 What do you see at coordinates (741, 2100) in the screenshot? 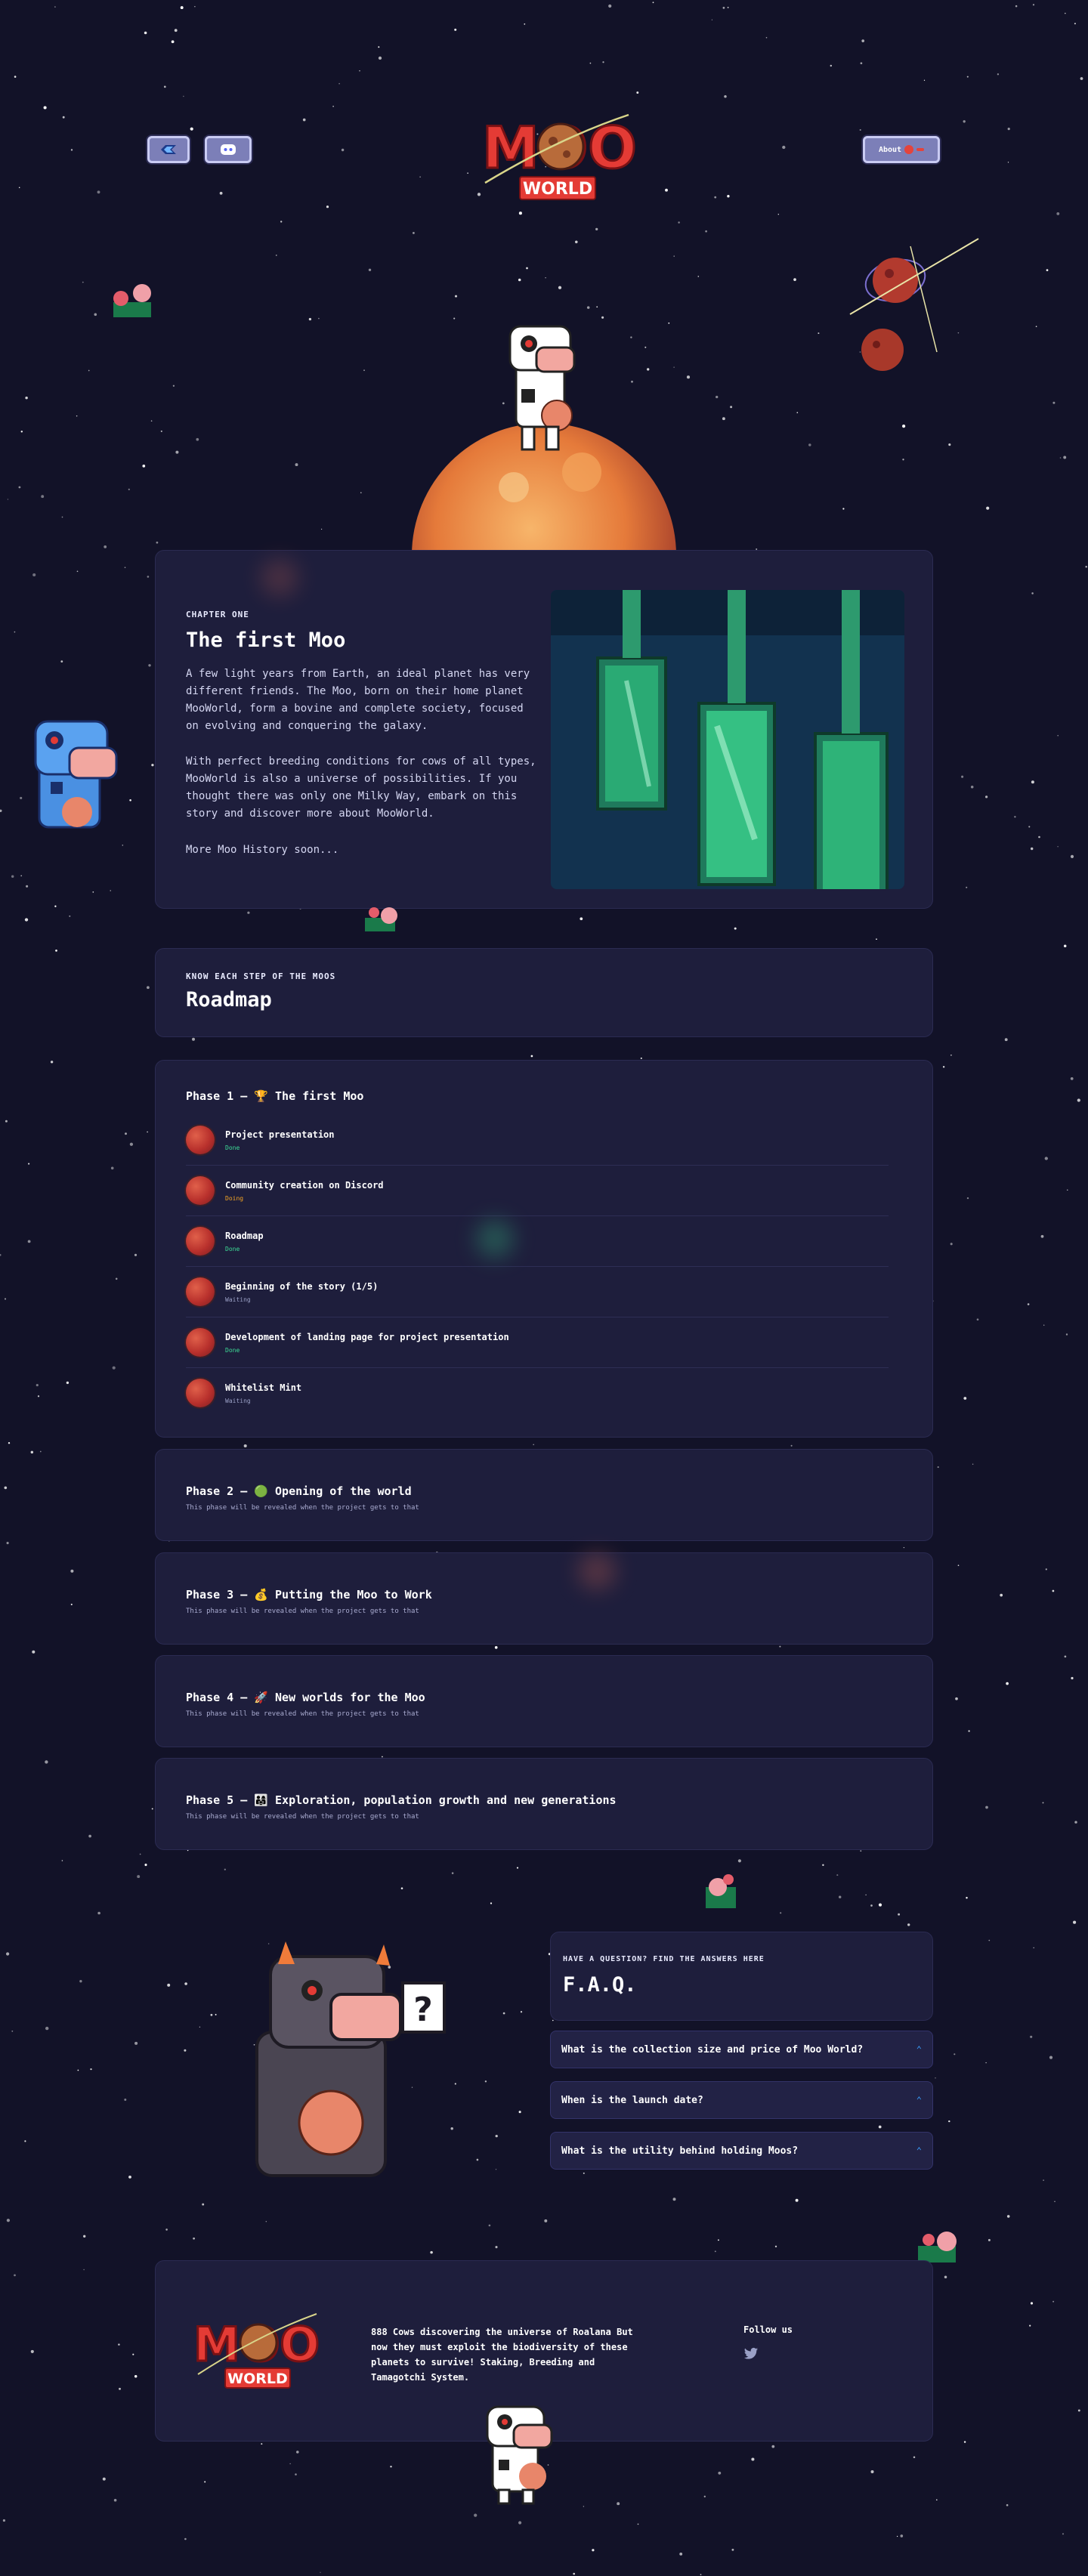
I see `faq-item-launch-date: When is the launch date? ⌃` at bounding box center [741, 2100].